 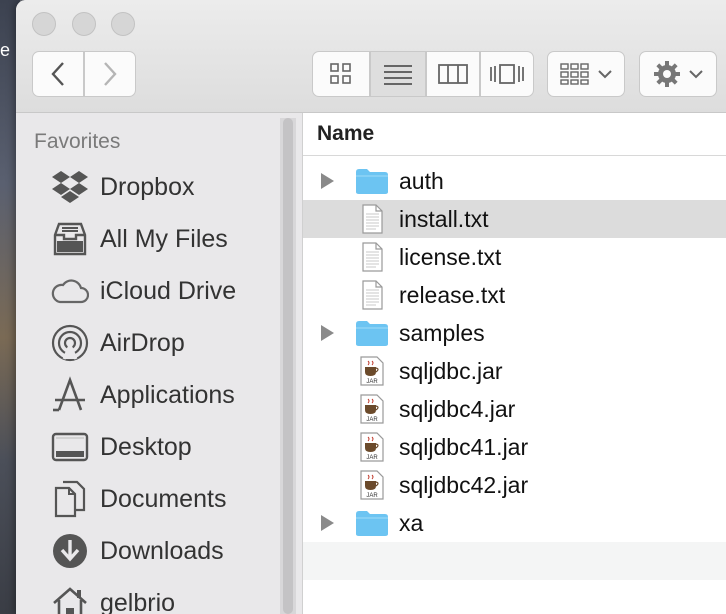 I want to click on file-row-sqljdbc42-jar: JAR sqljdbc42.jar, so click(x=514, y=485).